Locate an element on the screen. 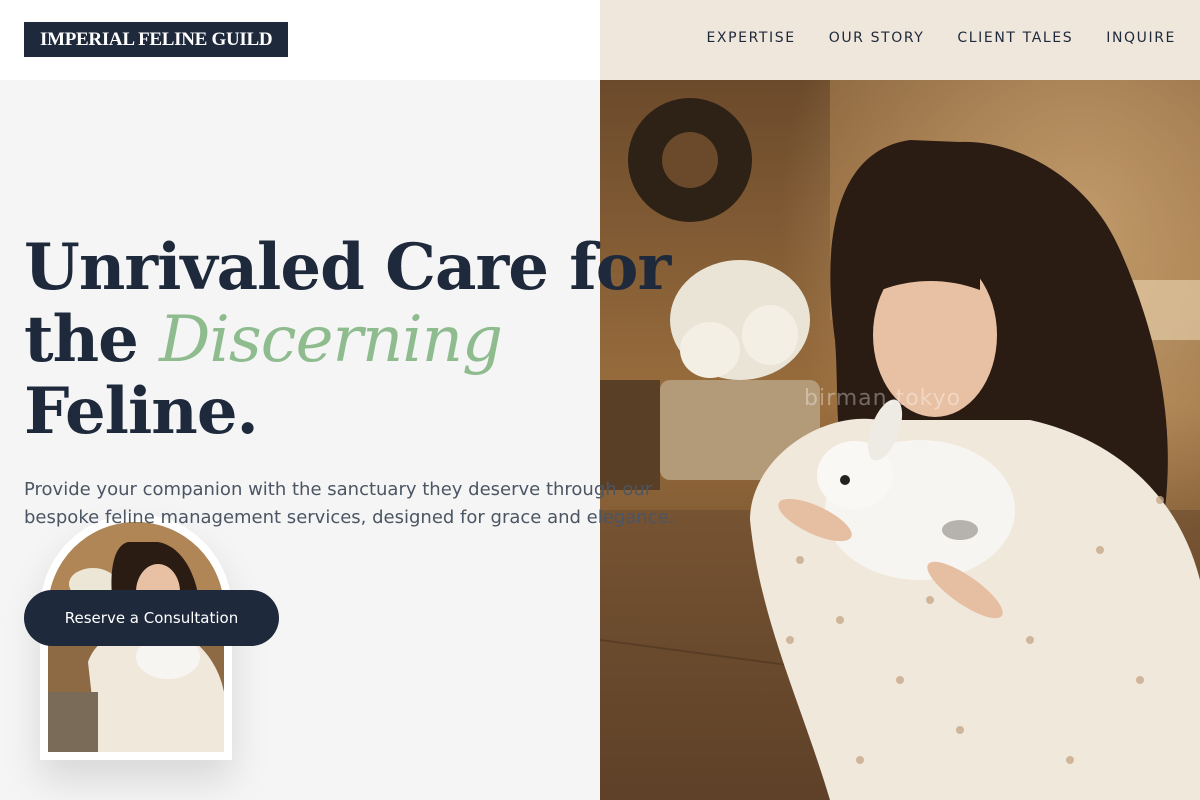  main-nav: EXPERTISE OUR STORY CLIENT TALES INQUIRE is located at coordinates (941, 38).